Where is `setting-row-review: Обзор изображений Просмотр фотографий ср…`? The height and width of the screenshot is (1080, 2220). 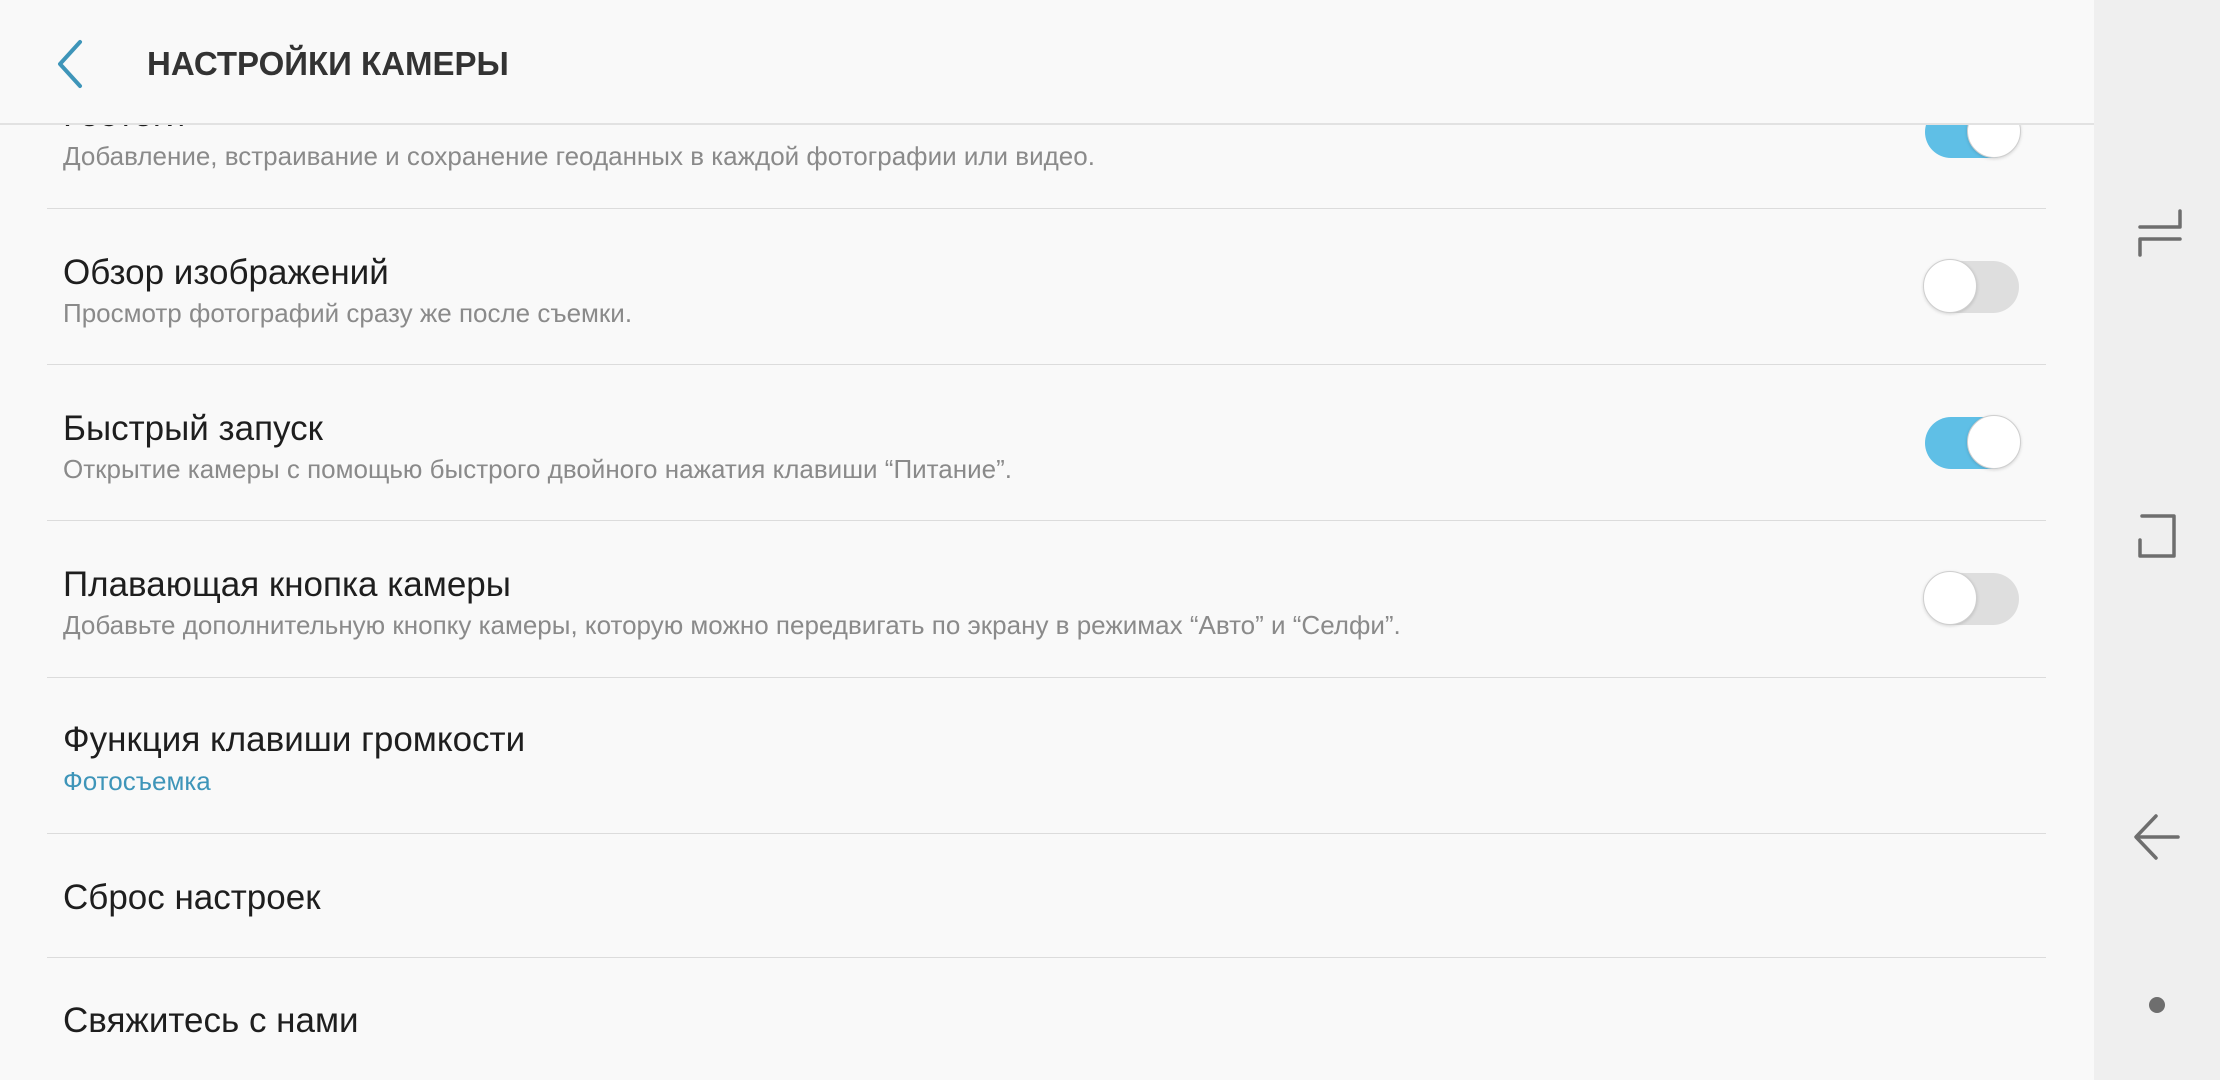
setting-row-review: Обзор изображений Просмотр фотографий ср… is located at coordinates (1046, 286).